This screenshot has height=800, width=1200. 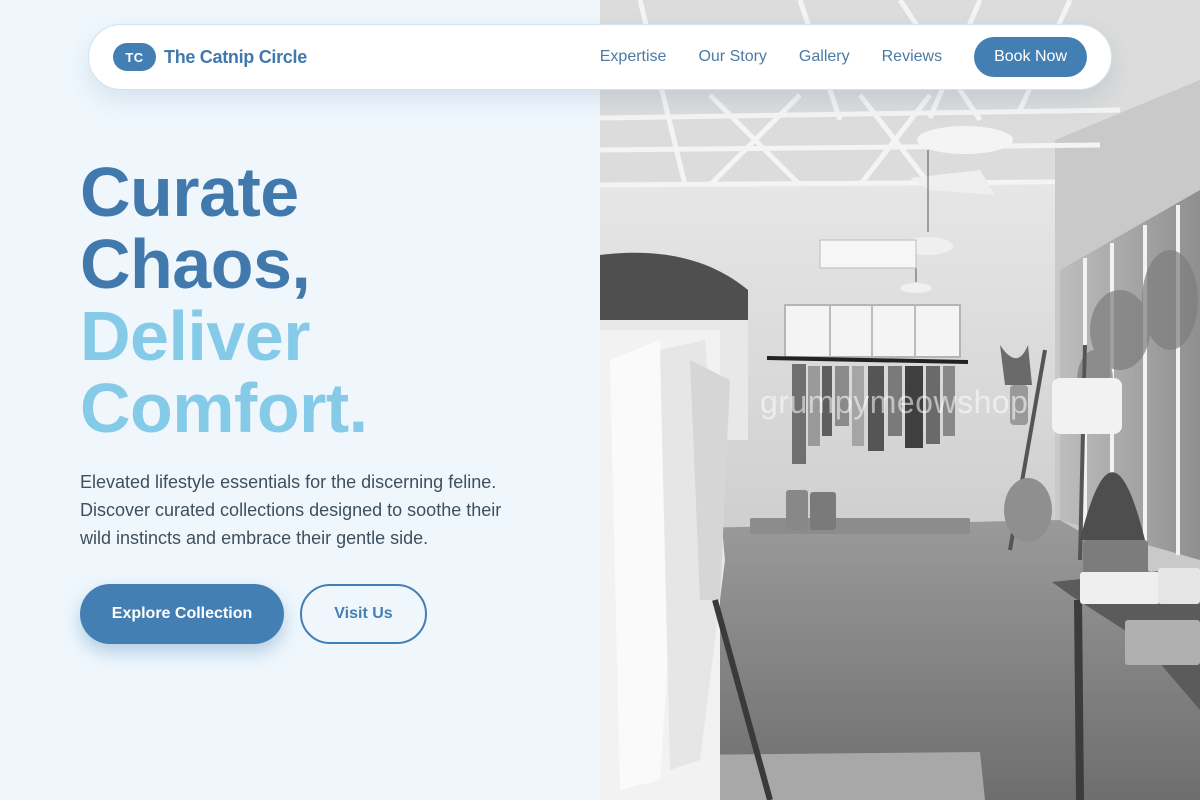 I want to click on book-now-button: Book Now, so click(x=1030, y=57).